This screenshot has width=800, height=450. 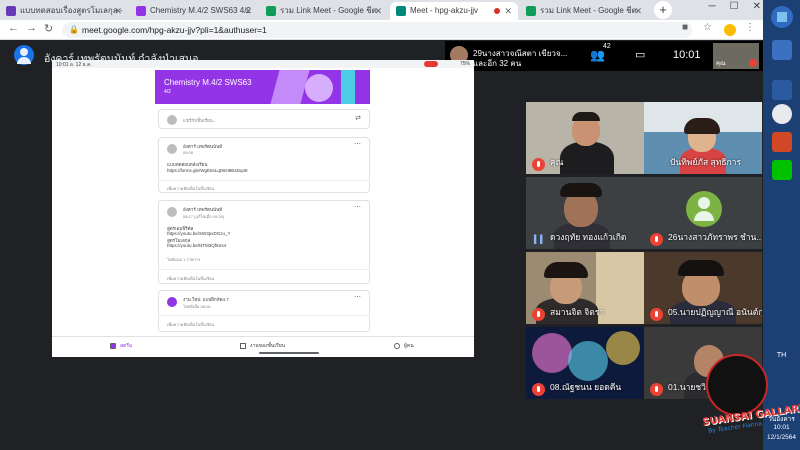 What do you see at coordinates (348, 87) in the screenshot?
I see `test-tube-icon` at bounding box center [348, 87].